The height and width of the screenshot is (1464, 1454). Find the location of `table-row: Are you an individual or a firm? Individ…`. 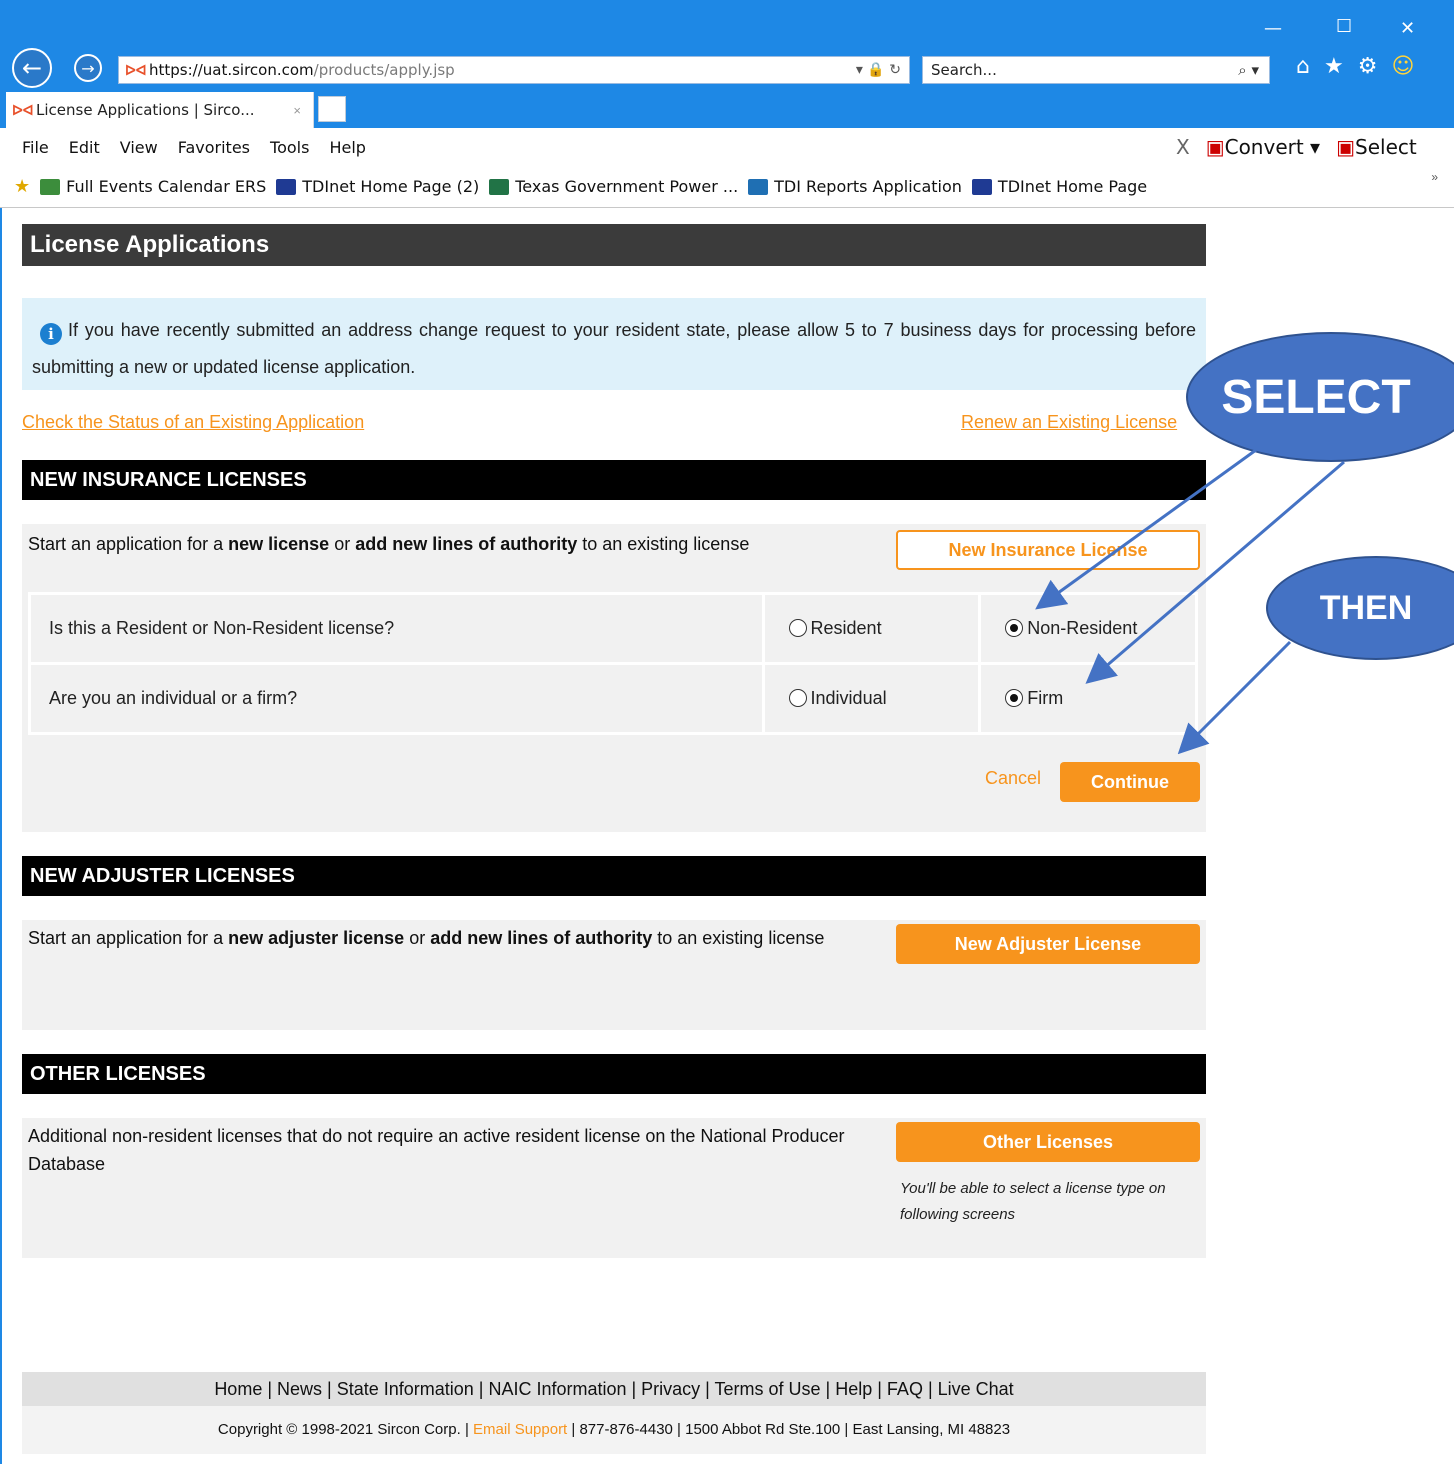

table-row: Are you an individual or a firm? Individ… is located at coordinates (613, 698).